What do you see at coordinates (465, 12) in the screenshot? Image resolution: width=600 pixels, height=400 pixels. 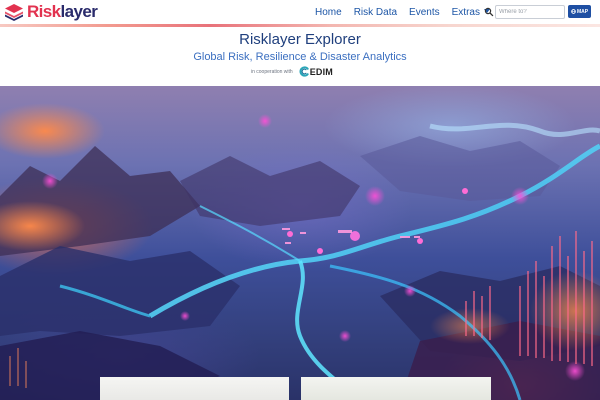 I see `nav-item-extras-label: Extras` at bounding box center [465, 12].